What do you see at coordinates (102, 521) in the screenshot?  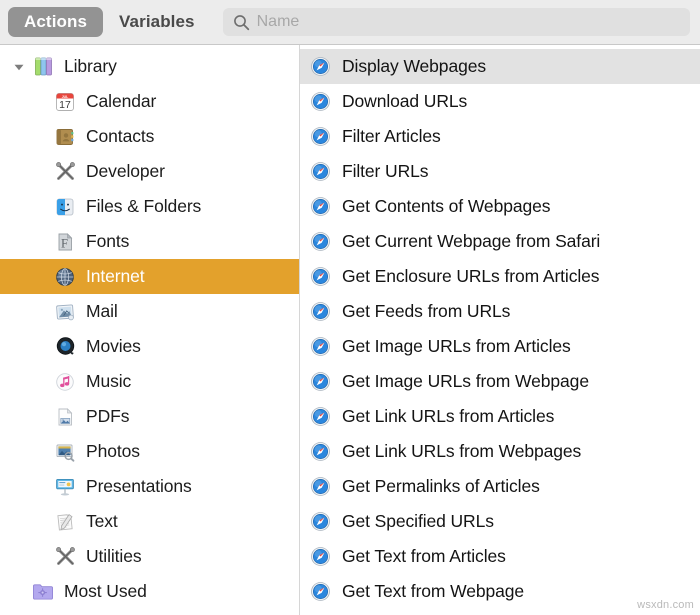 I see `sidebar-item-label: Text` at bounding box center [102, 521].